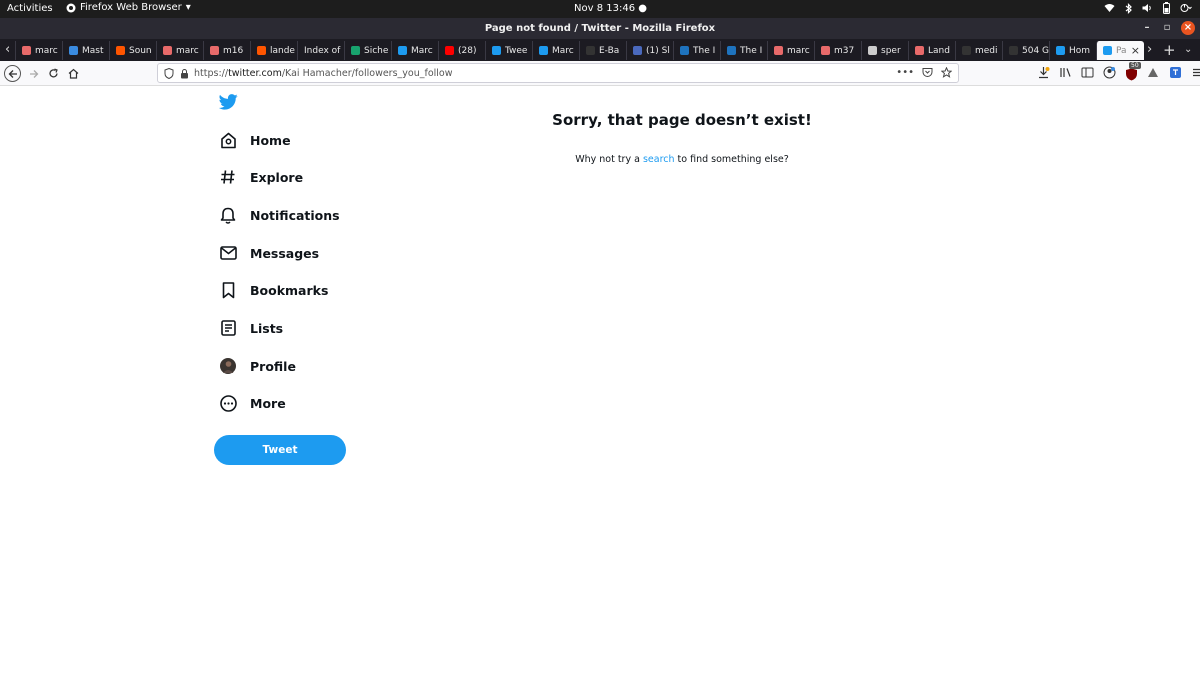  What do you see at coordinates (467, 50) in the screenshot?
I see `tab-label: (28)` at bounding box center [467, 50].